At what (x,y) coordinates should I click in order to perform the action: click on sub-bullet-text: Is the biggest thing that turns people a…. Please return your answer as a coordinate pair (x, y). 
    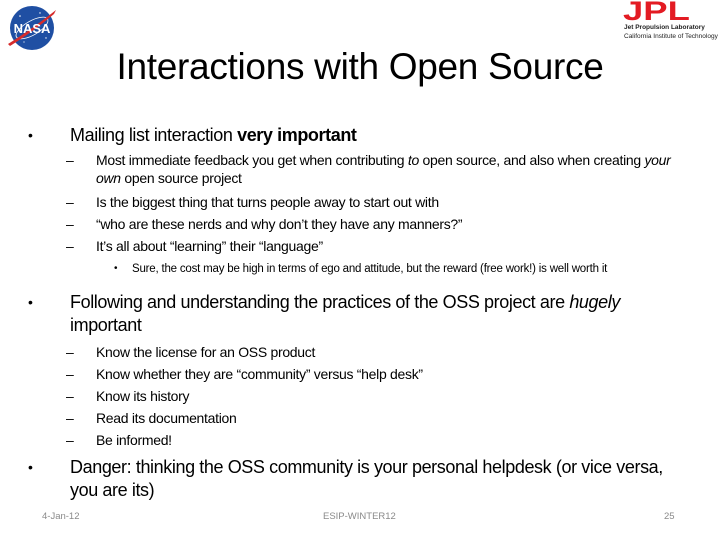
    Looking at the image, I should click on (267, 202).